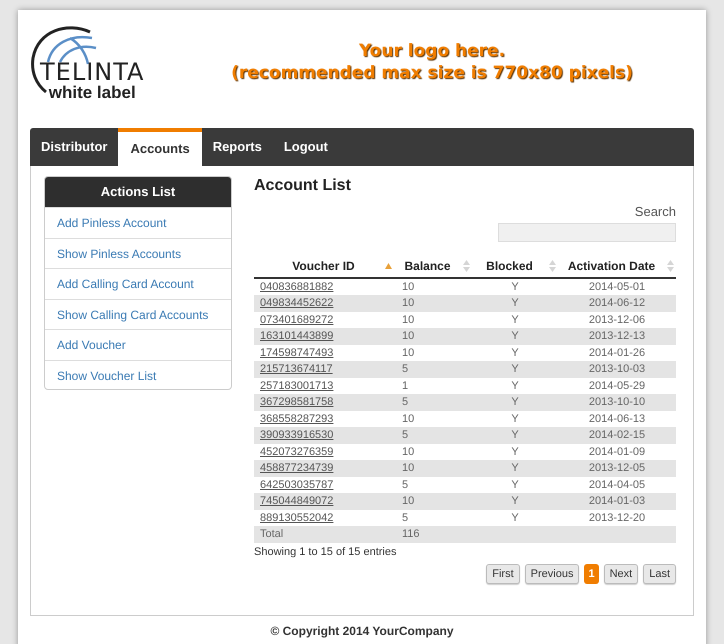 The image size is (724, 644). I want to click on action-link: Add Calling Card Account, so click(138, 283).